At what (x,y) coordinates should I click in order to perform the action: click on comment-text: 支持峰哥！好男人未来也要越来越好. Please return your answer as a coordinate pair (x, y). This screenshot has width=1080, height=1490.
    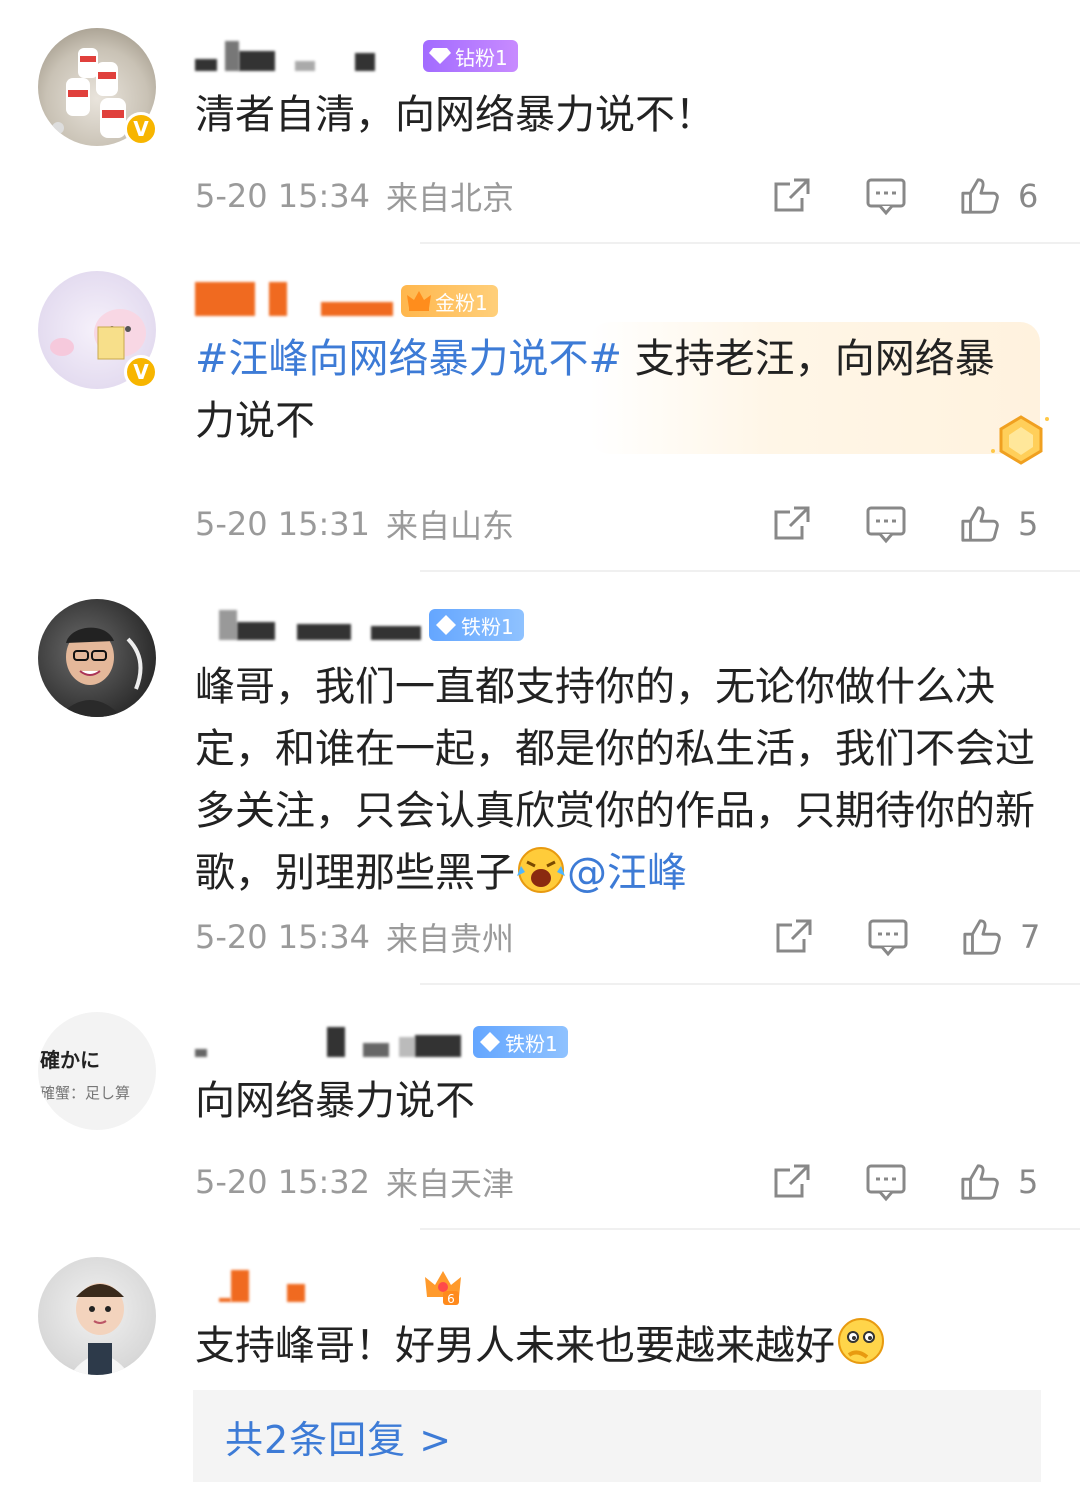
    Looking at the image, I should click on (625, 1346).